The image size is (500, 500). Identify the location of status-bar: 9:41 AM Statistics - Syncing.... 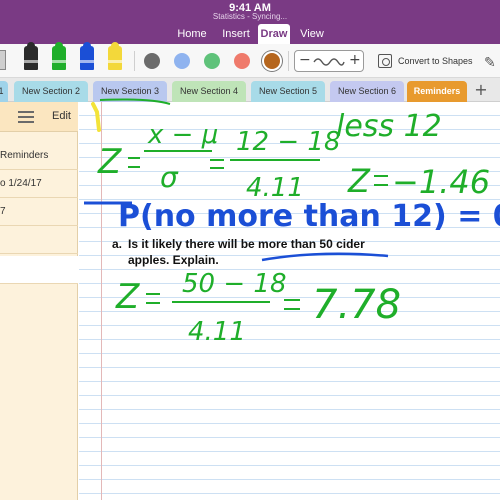
(250, 11).